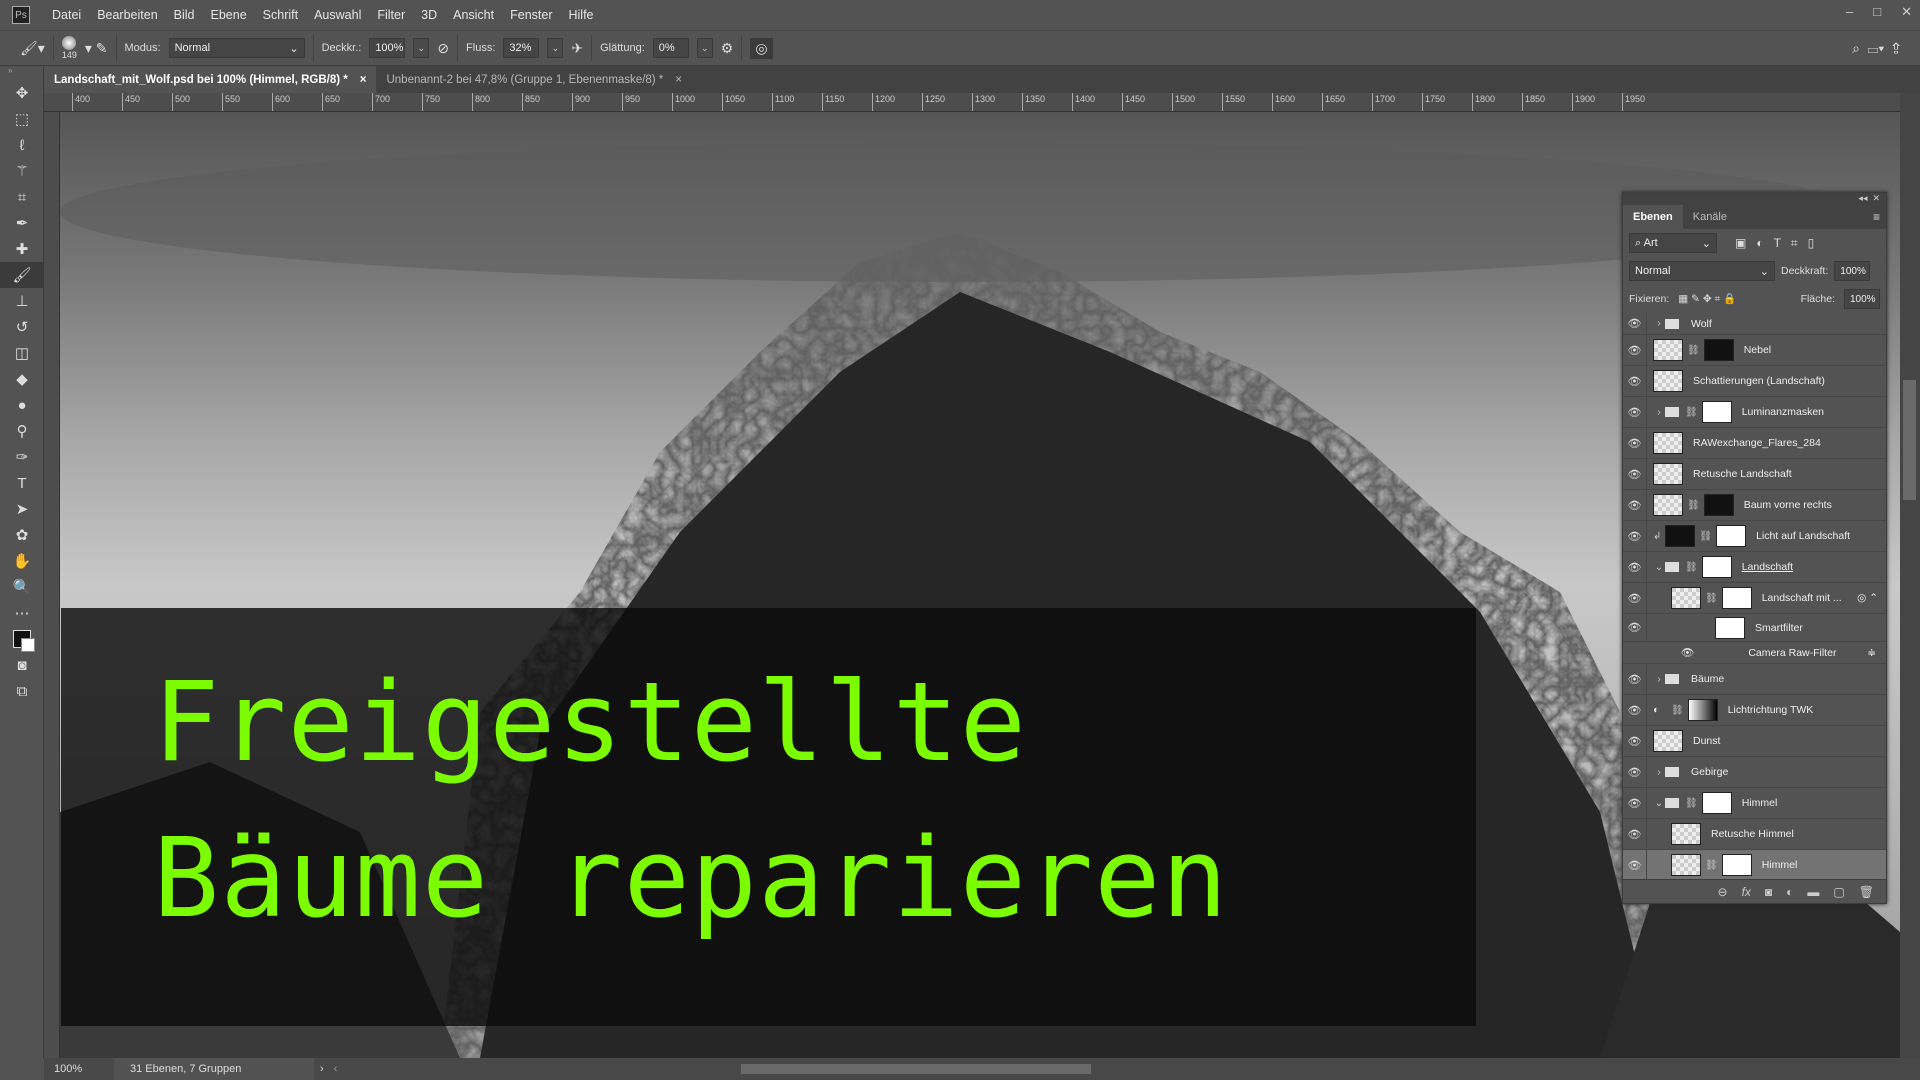 Image resolution: width=1920 pixels, height=1080 pixels. I want to click on pressure-opacity-icon: ⊘, so click(443, 48).